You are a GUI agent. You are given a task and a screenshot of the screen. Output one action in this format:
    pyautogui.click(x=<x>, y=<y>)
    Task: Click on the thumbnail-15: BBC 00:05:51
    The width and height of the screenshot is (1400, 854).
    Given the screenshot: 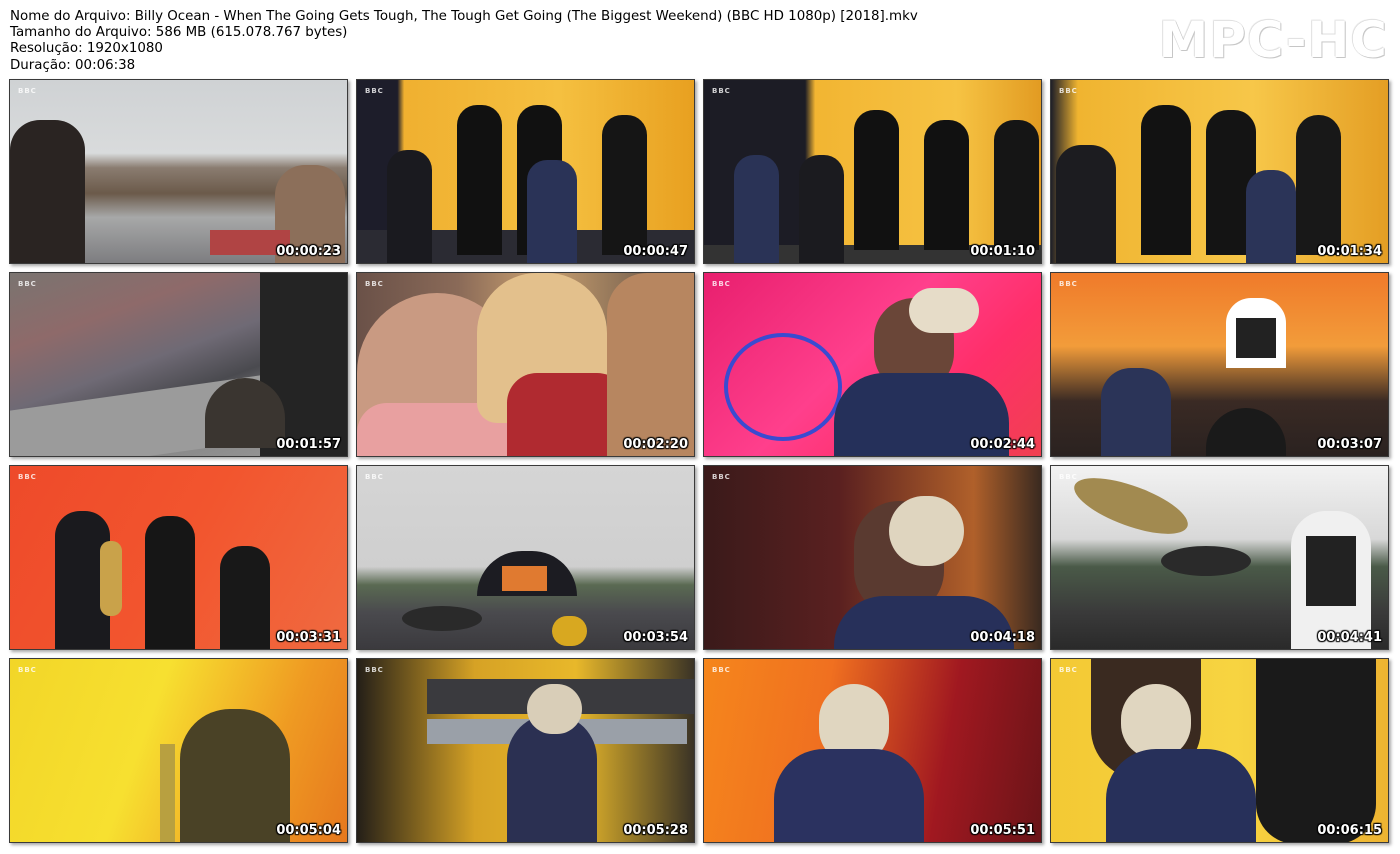 What is the action you would take?
    pyautogui.click(x=872, y=750)
    